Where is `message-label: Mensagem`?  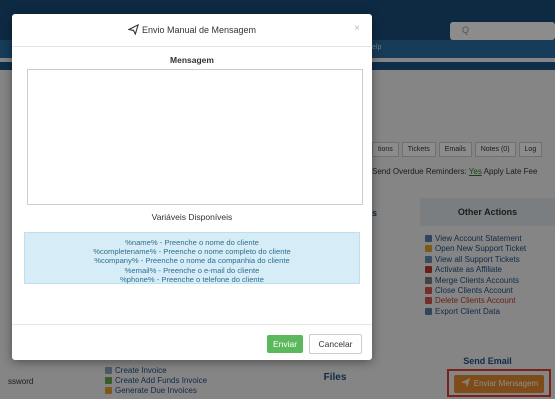 message-label: Mensagem is located at coordinates (192, 60).